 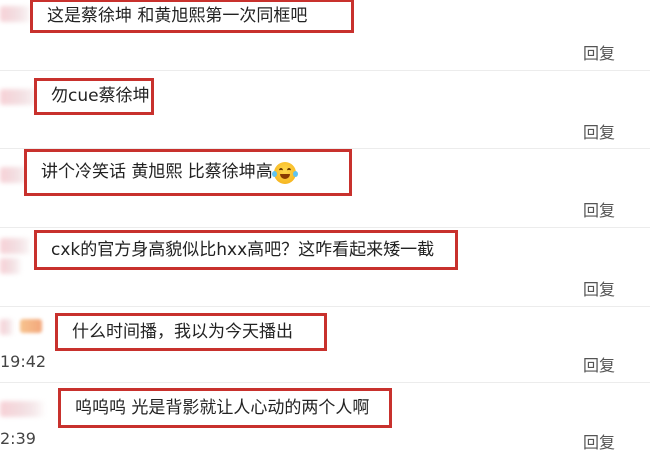 What do you see at coordinates (225, 408) in the screenshot?
I see `comment-text-highlighted: 呜呜呜 光是背影就让人心动的两个人啊` at bounding box center [225, 408].